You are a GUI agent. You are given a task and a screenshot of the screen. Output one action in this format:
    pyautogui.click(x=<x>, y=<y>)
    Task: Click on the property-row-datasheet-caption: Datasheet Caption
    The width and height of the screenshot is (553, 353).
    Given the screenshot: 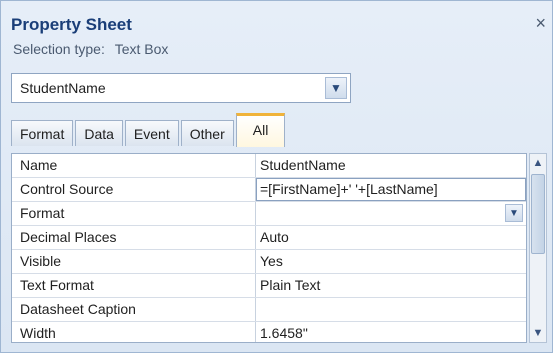 What is the action you would take?
    pyautogui.click(x=269, y=310)
    